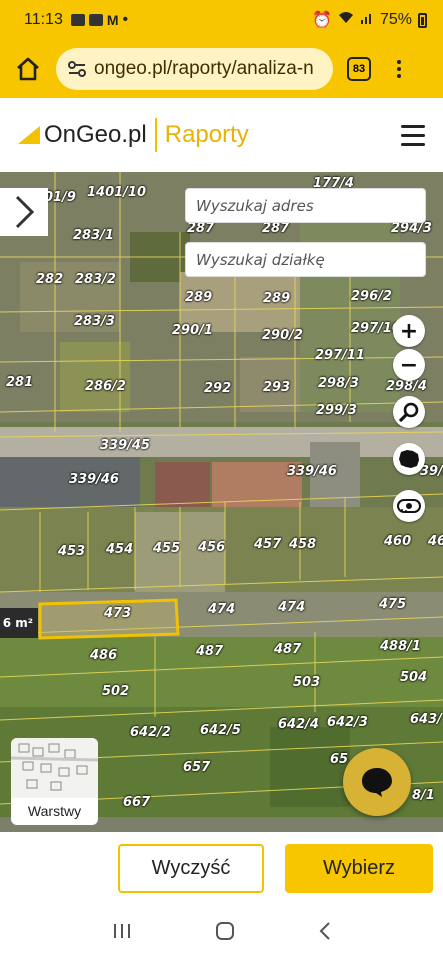 This screenshot has width=443, height=960. I want to click on status-time: 11:13, so click(43, 19).